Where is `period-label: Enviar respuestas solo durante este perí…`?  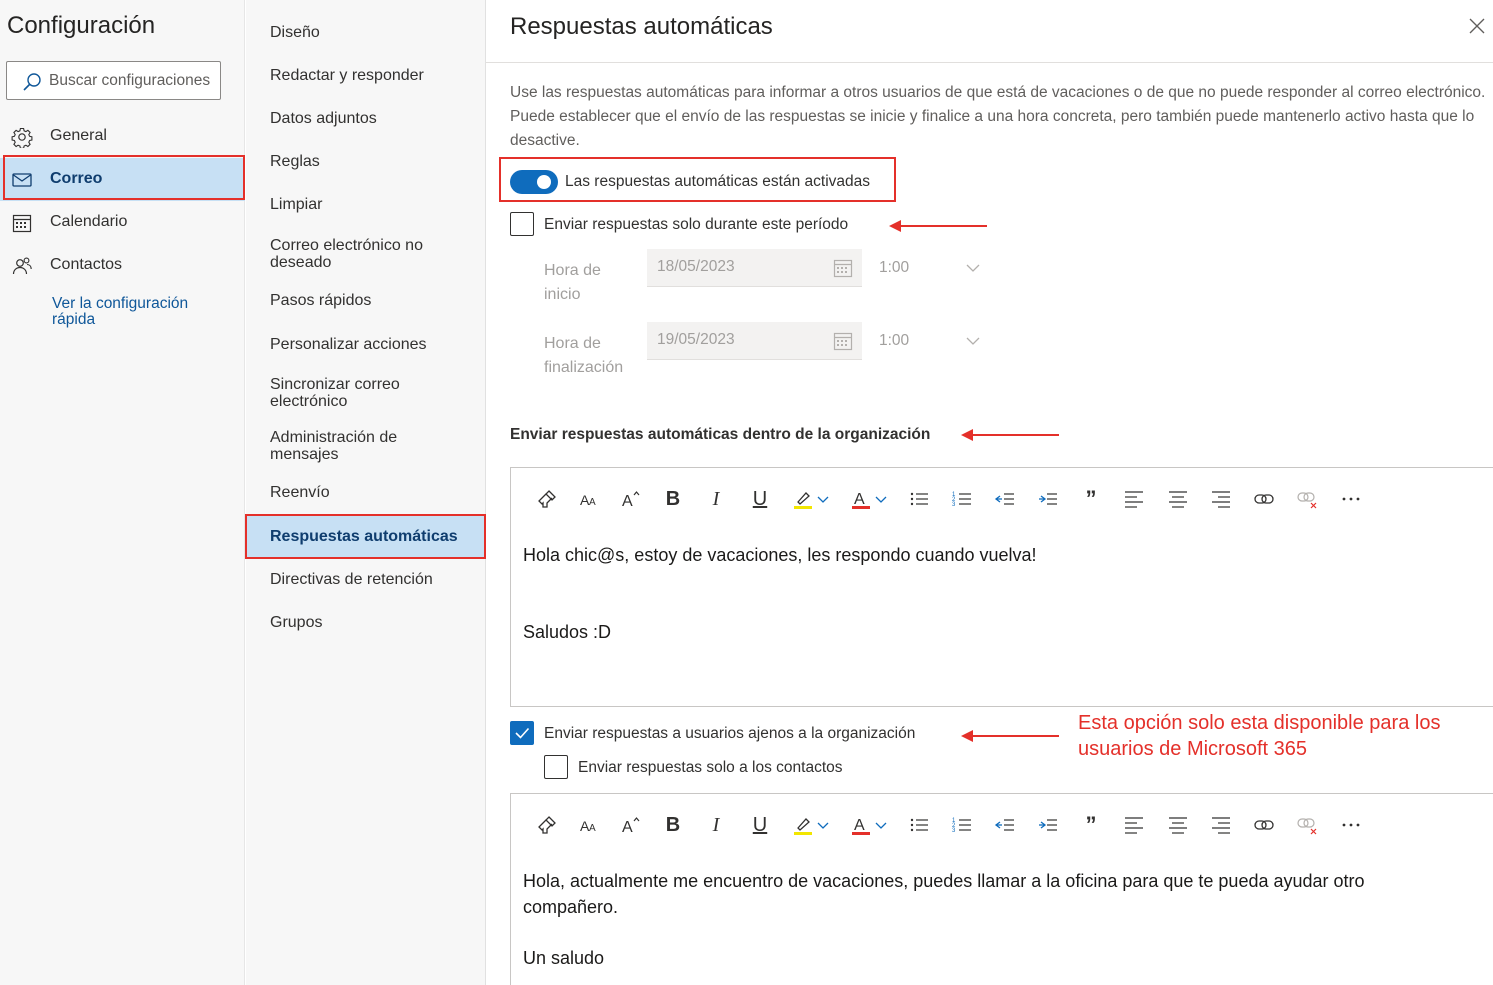 period-label: Enviar respuestas solo durante este perí… is located at coordinates (696, 224).